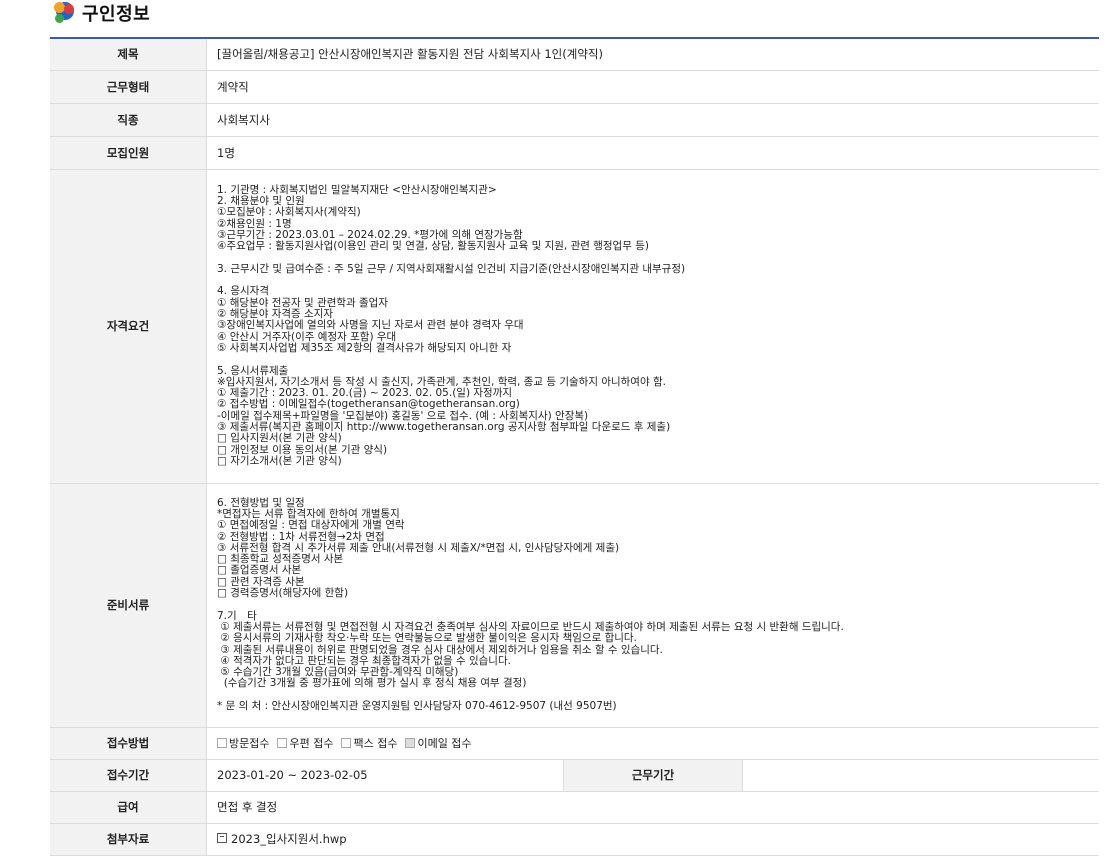 Image resolution: width=1120 pixels, height=859 pixels. I want to click on row-period: 접수기간 2023-01-20 ~ 2023-02-05 근무기간, so click(574, 775).